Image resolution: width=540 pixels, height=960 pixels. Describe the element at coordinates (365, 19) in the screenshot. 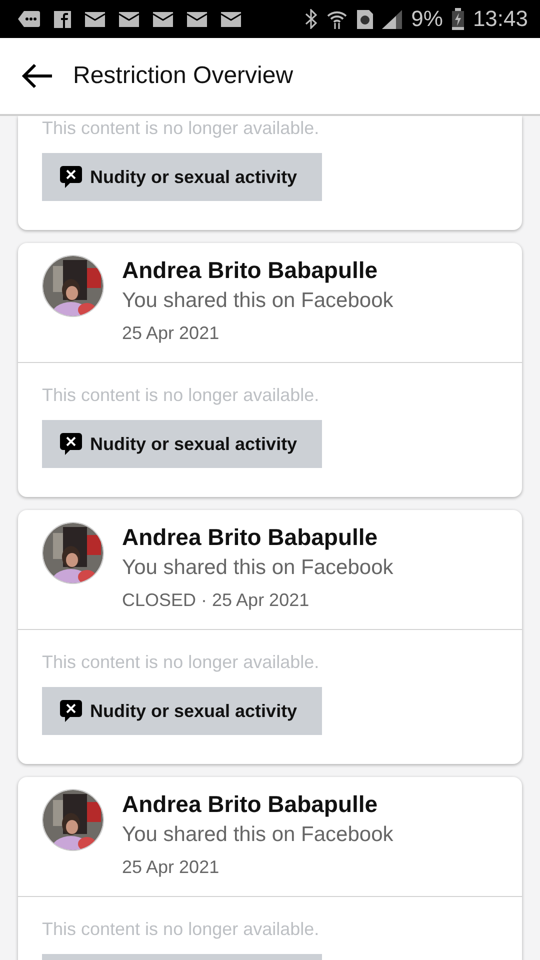

I see `sim-icon` at that location.